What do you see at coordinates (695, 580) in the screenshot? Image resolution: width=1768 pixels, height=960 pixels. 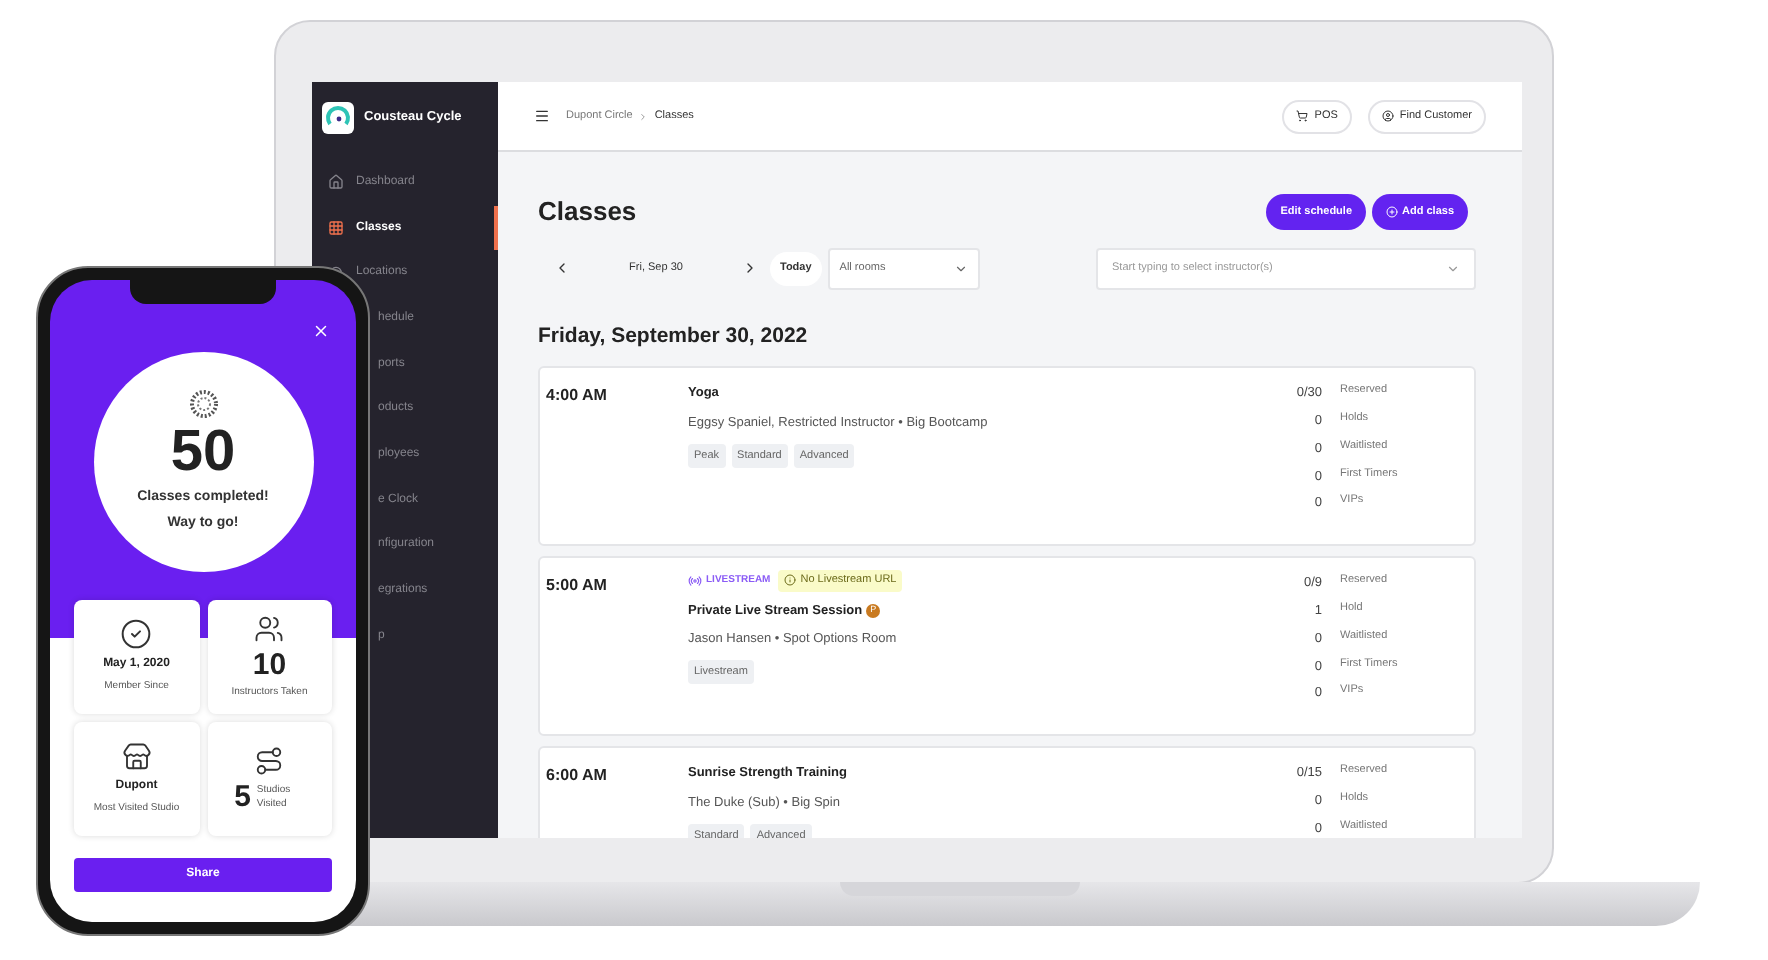 I see `broadcast-icon` at bounding box center [695, 580].